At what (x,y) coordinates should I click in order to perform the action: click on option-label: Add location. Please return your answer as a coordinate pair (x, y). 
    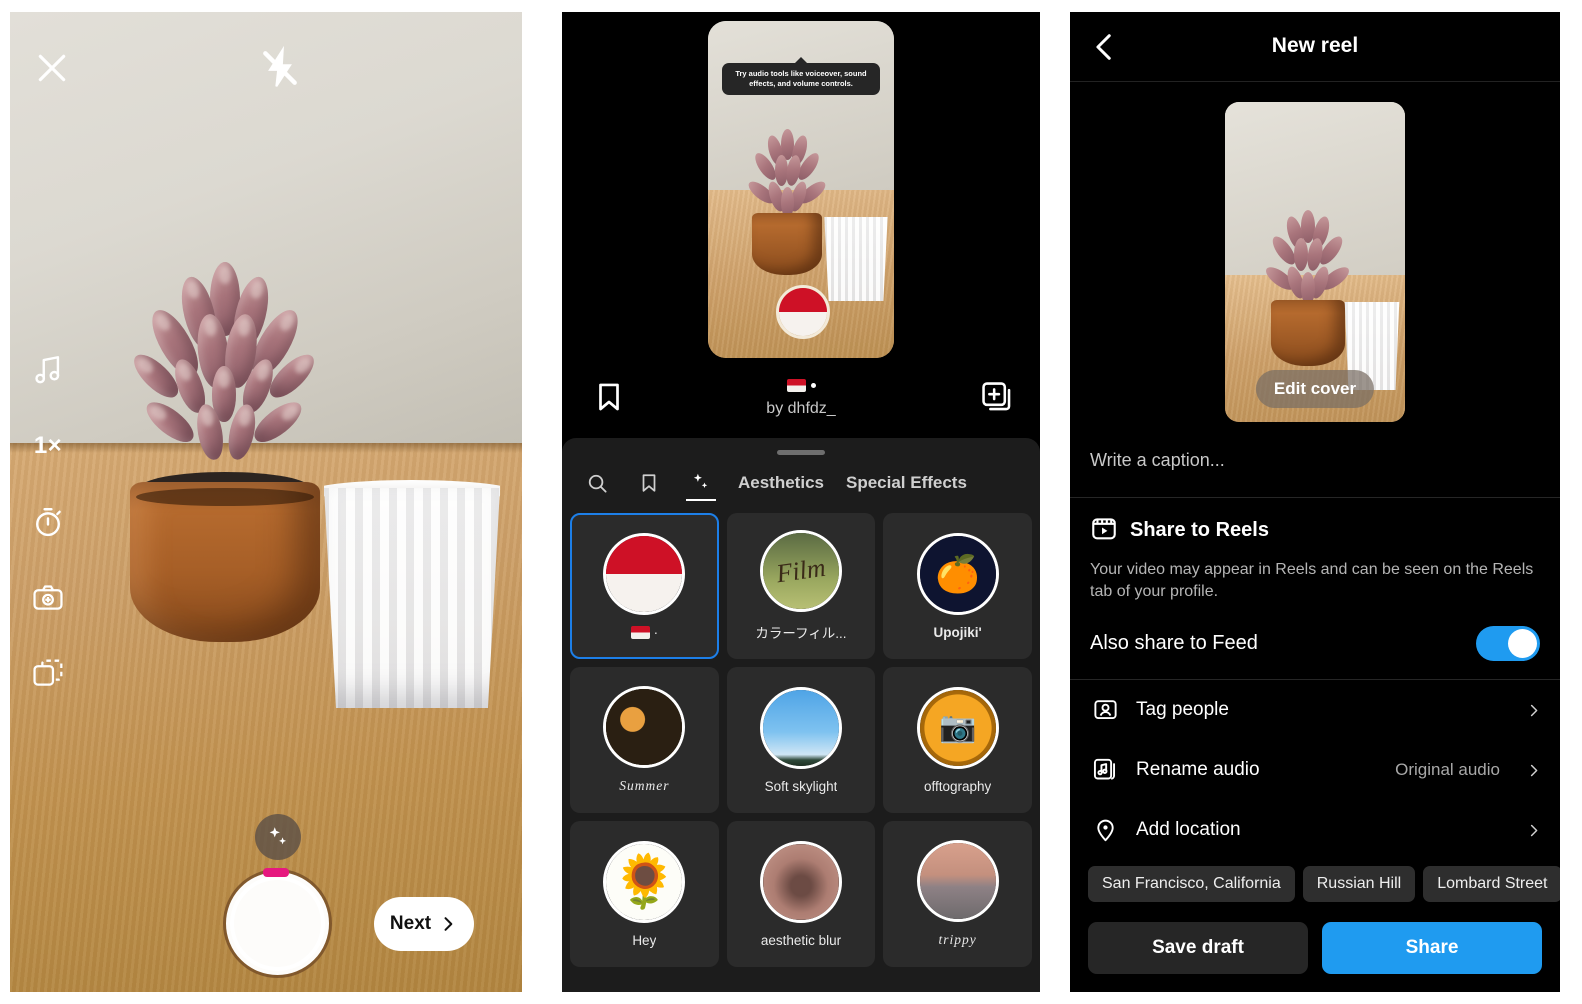
    Looking at the image, I should click on (1188, 829).